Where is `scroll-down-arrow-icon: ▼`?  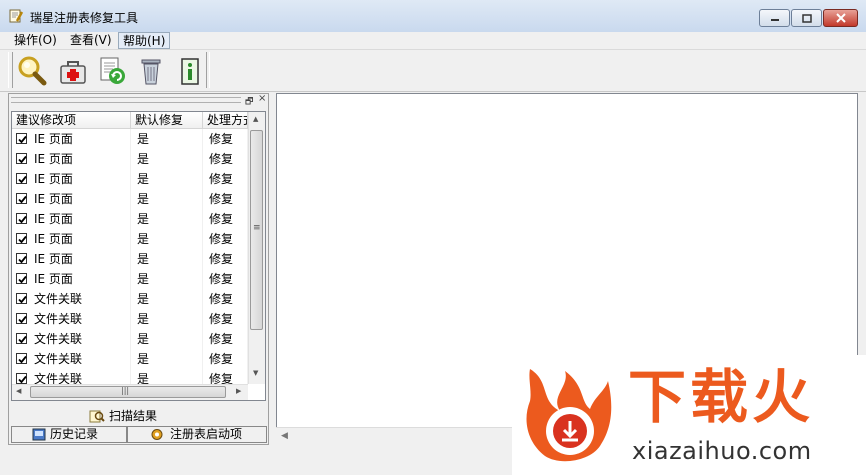
scroll-down-arrow-icon: ▼ is located at coordinates (255, 373).